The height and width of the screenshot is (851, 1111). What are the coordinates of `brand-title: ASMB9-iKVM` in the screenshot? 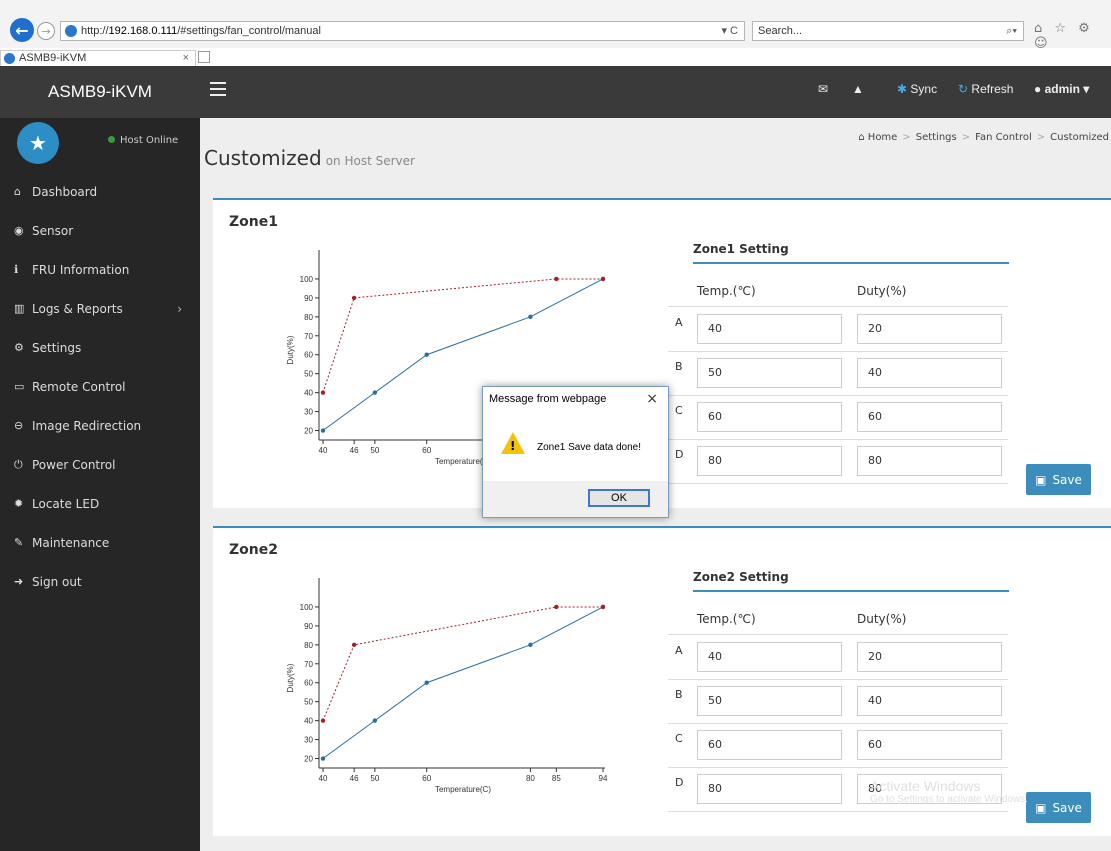 It's located at (100, 92).